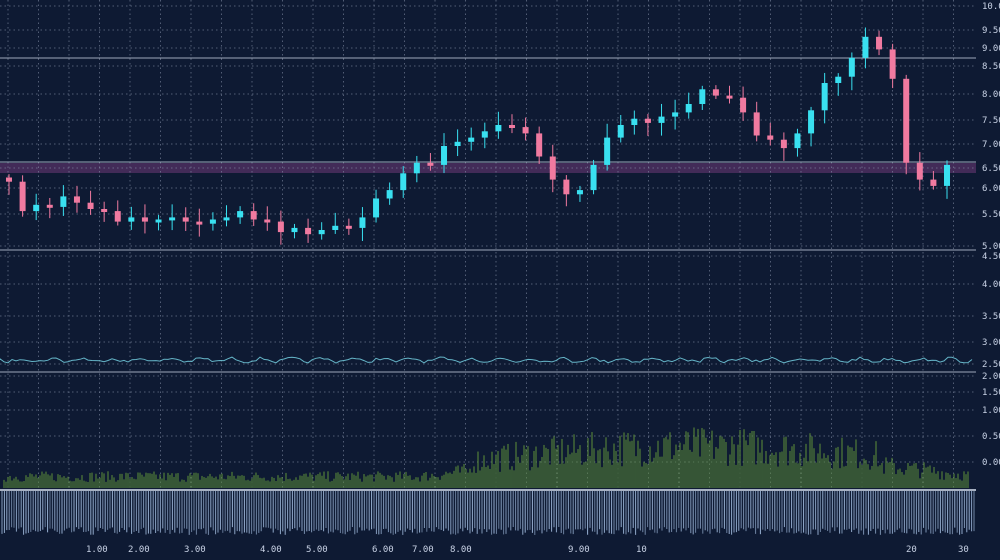  Describe the element at coordinates (461, 550) in the screenshot. I see `x-tick-label: 8.00` at that location.